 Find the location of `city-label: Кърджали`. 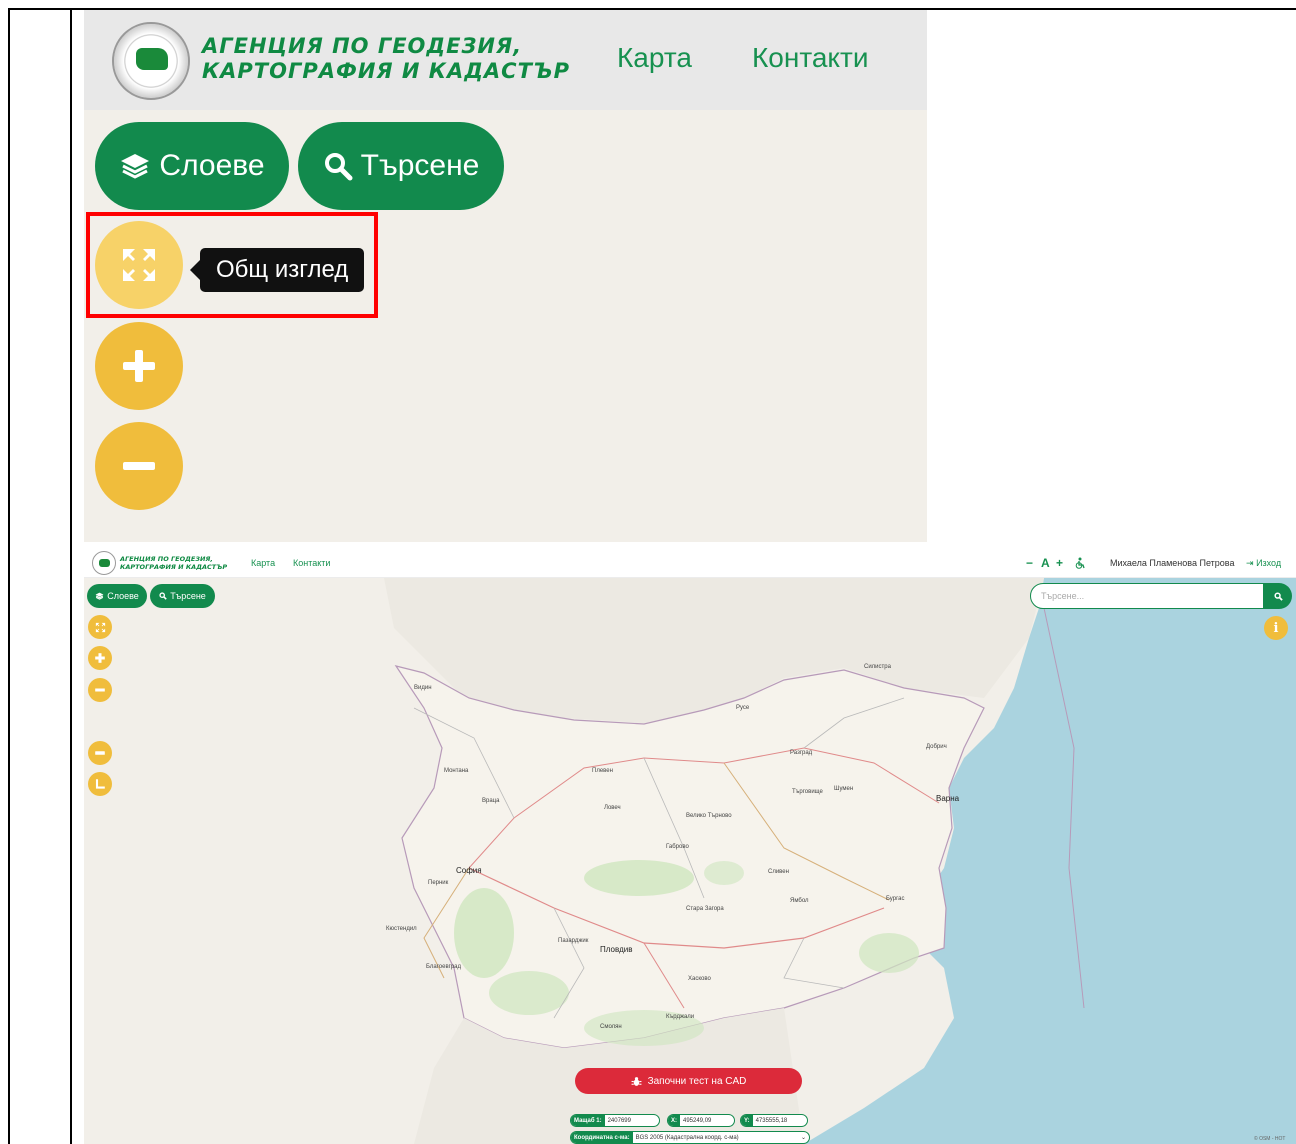

city-label: Кърджали is located at coordinates (680, 1017).